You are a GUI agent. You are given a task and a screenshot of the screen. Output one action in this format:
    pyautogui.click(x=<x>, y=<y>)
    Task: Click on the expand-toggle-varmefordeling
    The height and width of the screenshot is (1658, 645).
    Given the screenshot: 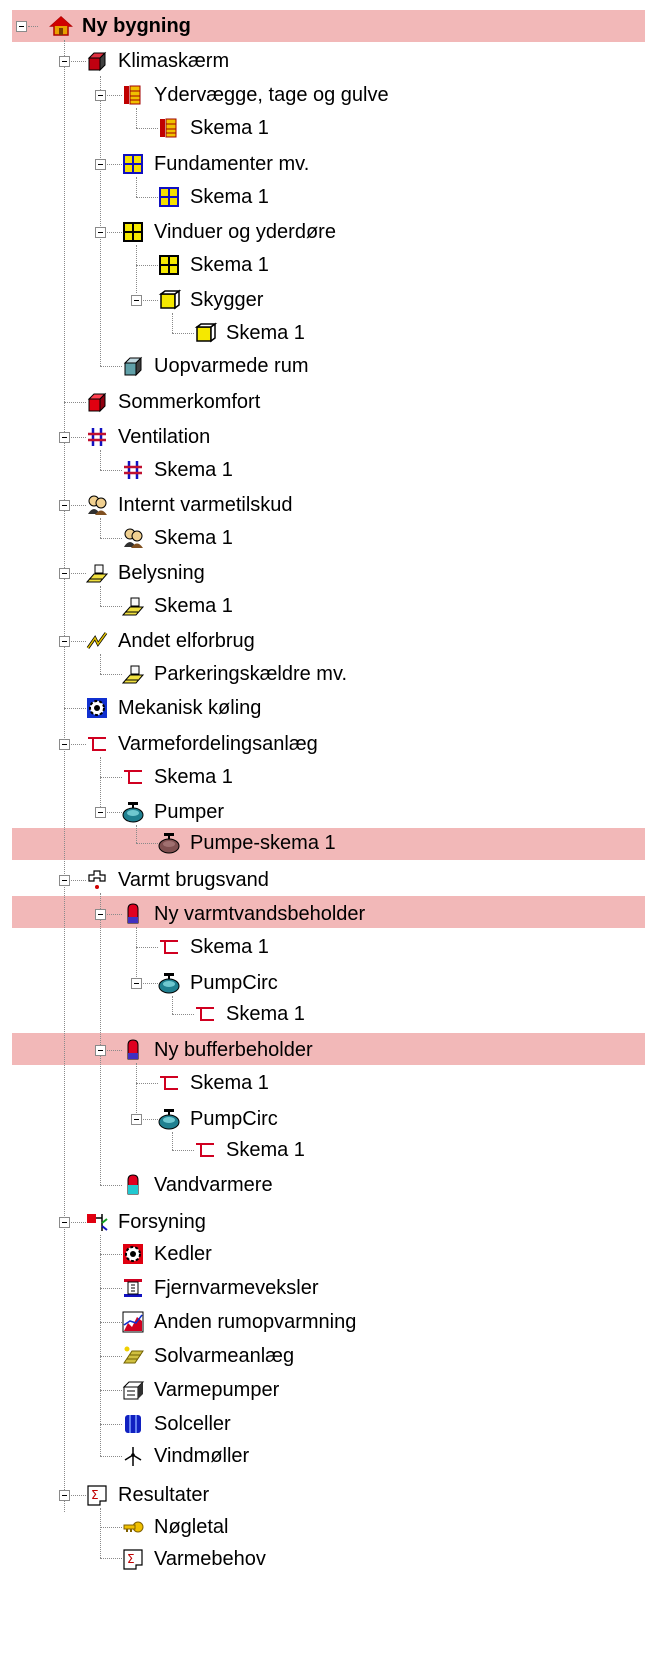 What is the action you would take?
    pyautogui.click(x=64, y=744)
    